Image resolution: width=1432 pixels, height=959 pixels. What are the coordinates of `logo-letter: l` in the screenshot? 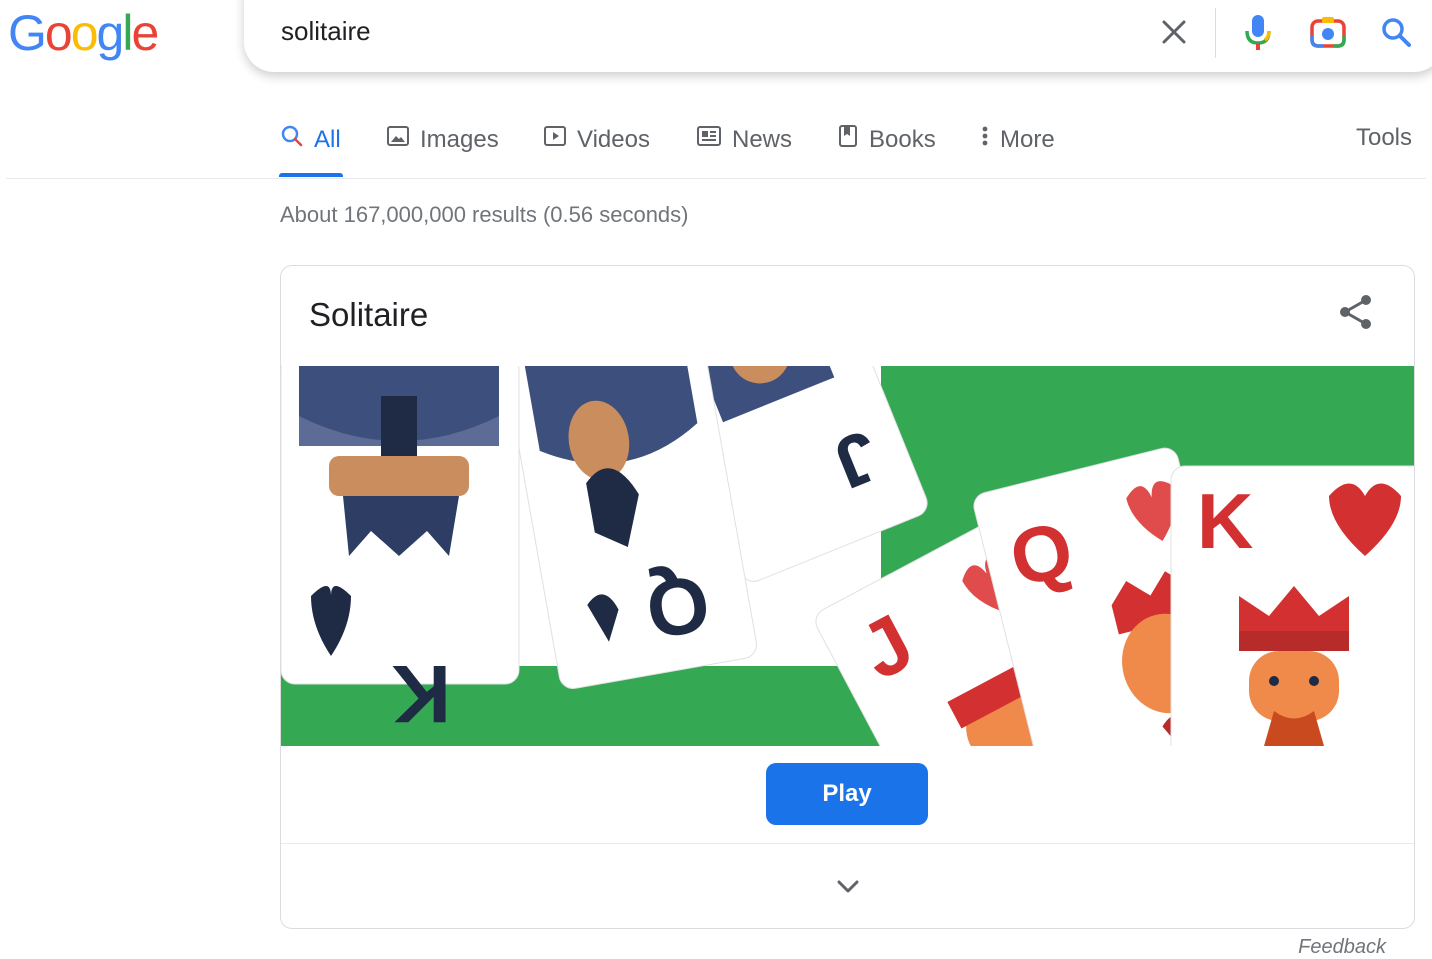 It's located at (127, 33).